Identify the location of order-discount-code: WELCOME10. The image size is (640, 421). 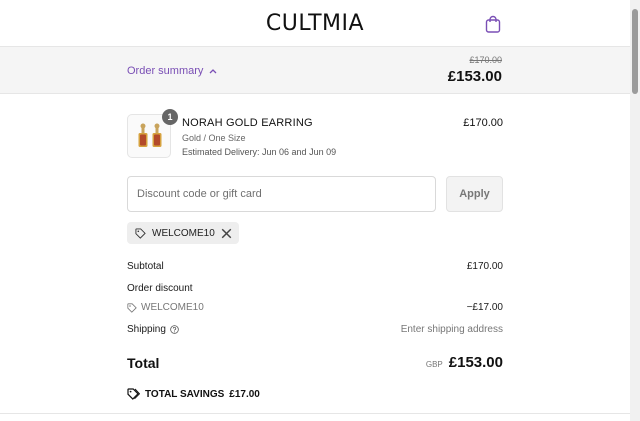
(172, 307).